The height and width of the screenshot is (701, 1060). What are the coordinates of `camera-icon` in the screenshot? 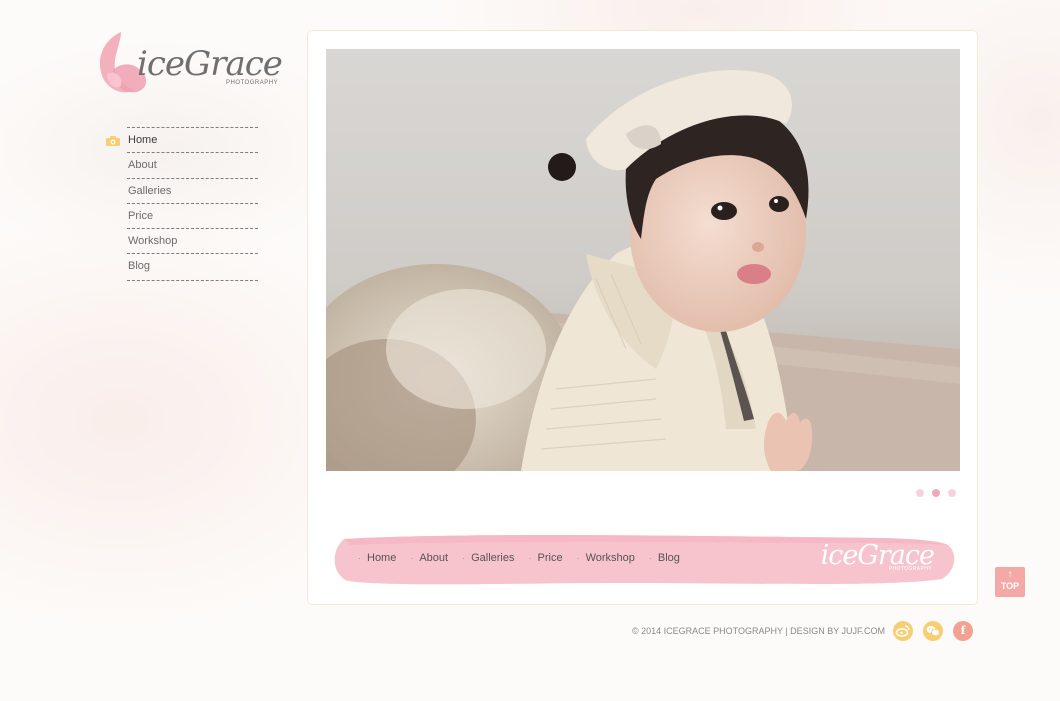 It's located at (113, 141).